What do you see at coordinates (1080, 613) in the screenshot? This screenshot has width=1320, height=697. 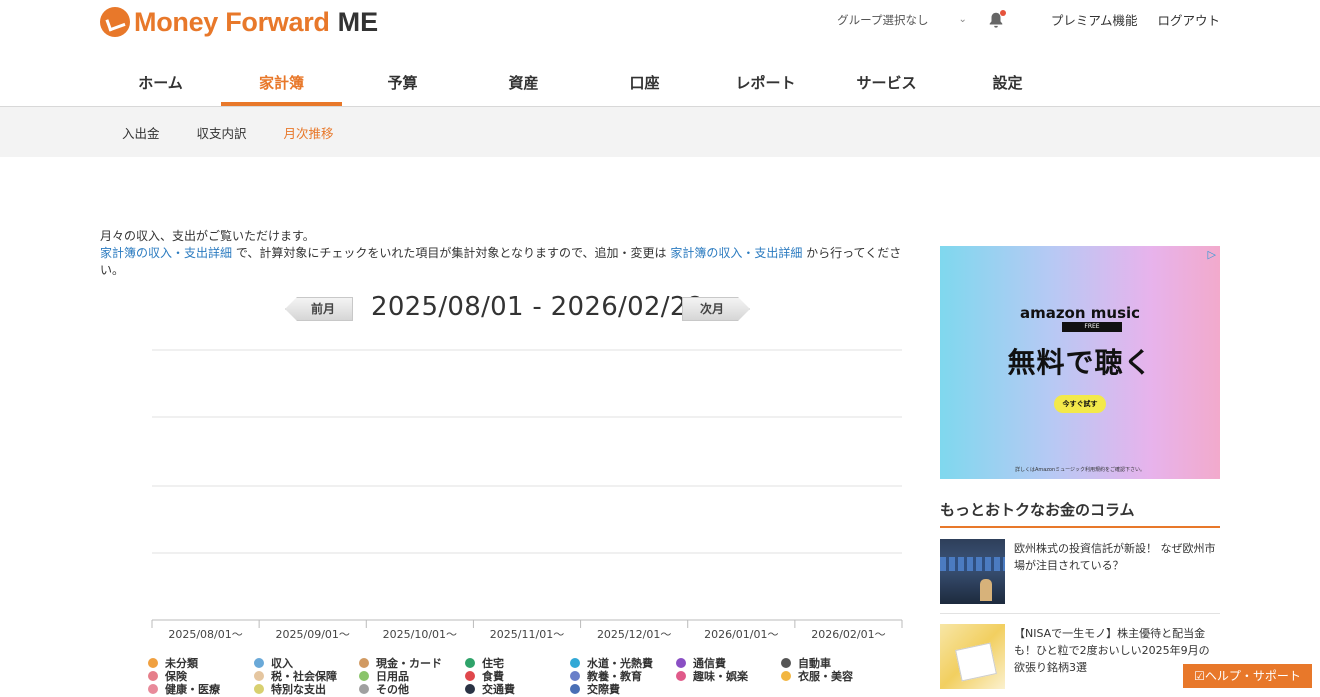 I see `divider` at bounding box center [1080, 613].